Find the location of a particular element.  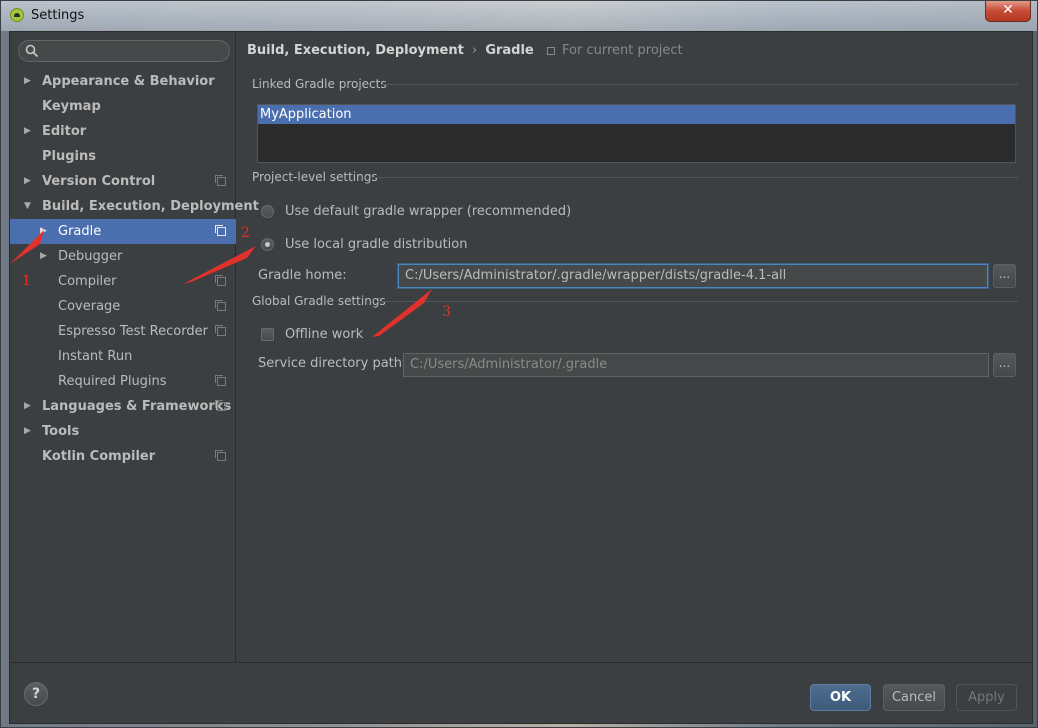

android-studio-icon is located at coordinates (17, 15).